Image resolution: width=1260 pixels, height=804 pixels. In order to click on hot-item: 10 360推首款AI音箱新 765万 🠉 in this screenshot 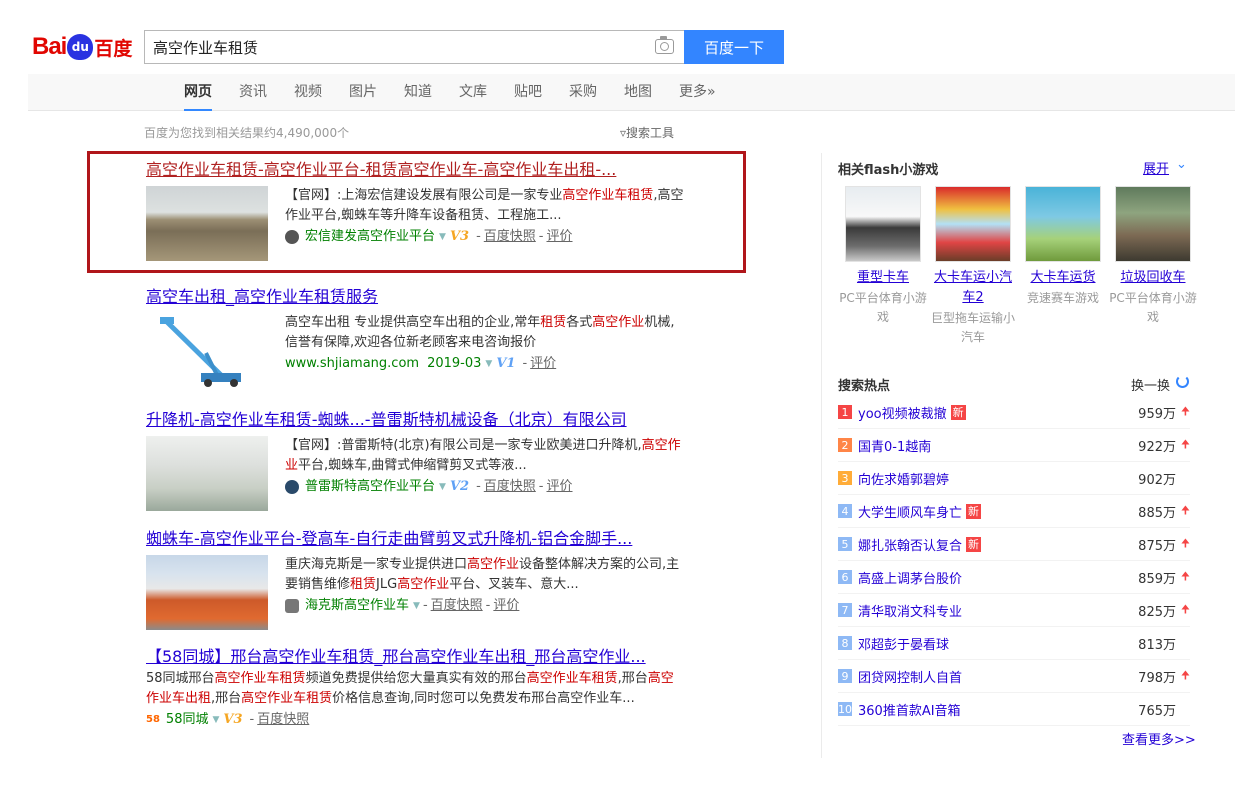, I will do `click(1014, 709)`.